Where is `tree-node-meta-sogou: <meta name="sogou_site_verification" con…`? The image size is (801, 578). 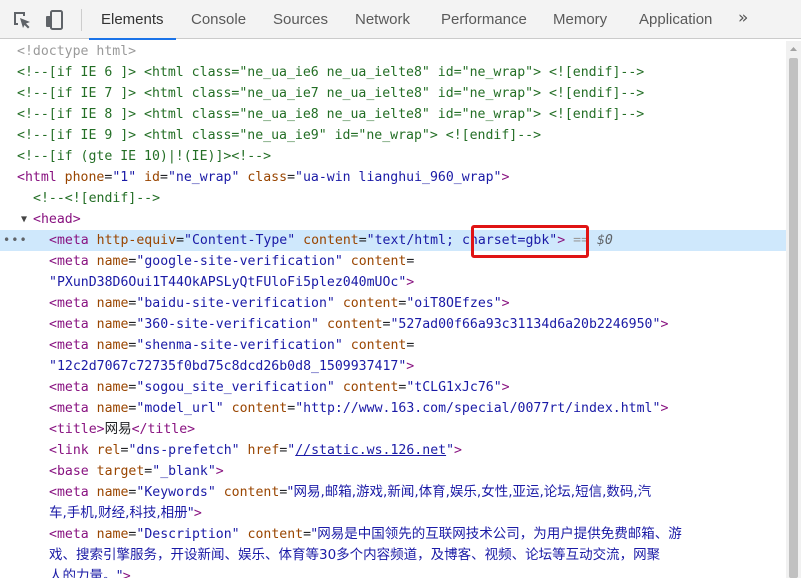 tree-node-meta-sogou: <meta name="sogou_site_verification" con… is located at coordinates (393, 387).